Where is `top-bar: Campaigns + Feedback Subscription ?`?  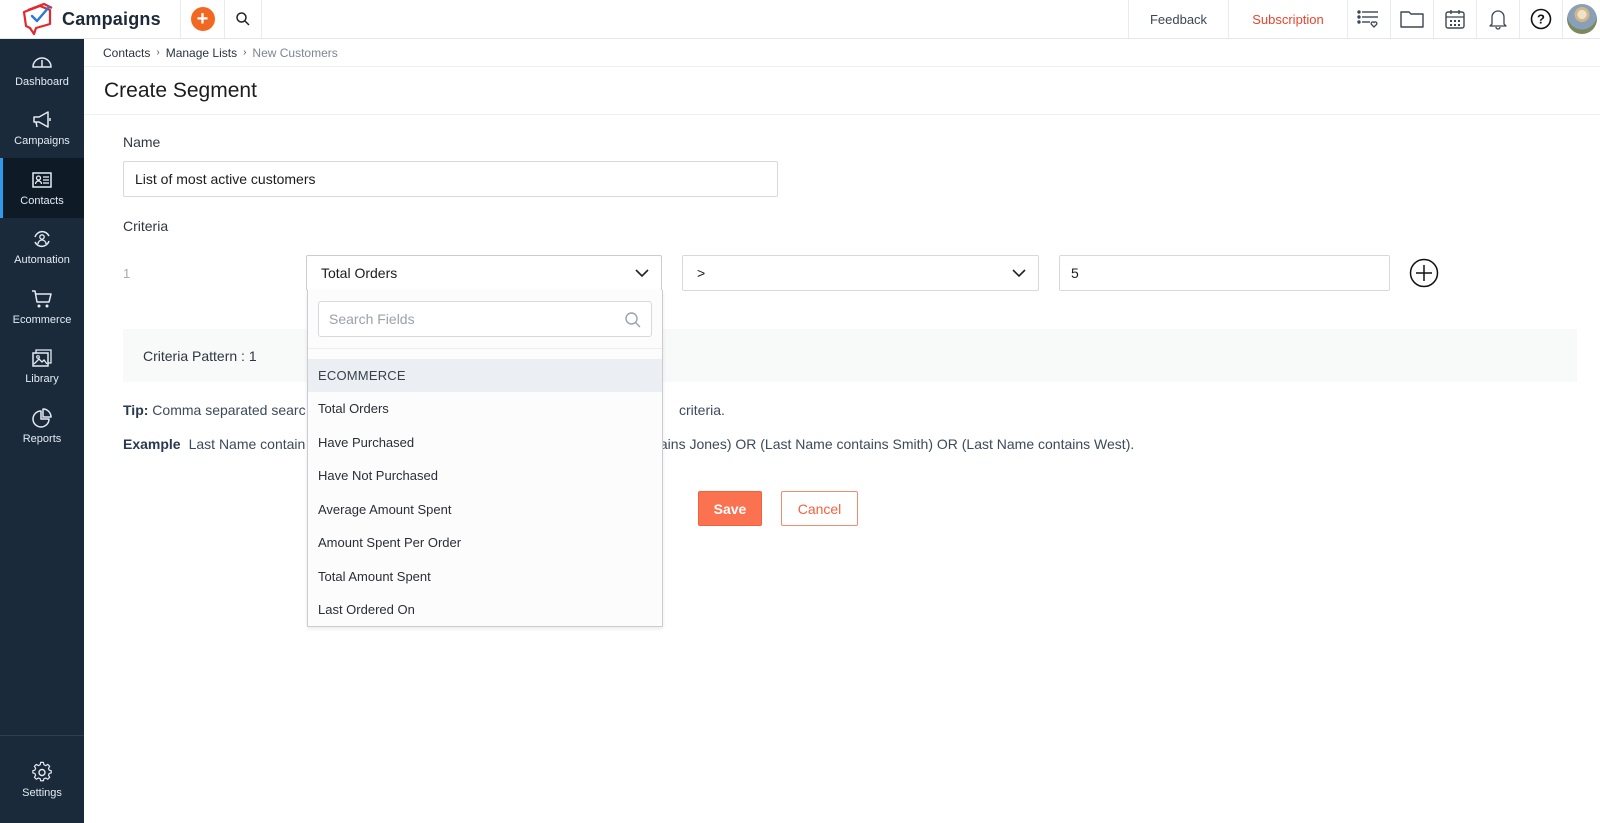
top-bar: Campaigns + Feedback Subscription ? is located at coordinates (800, 19).